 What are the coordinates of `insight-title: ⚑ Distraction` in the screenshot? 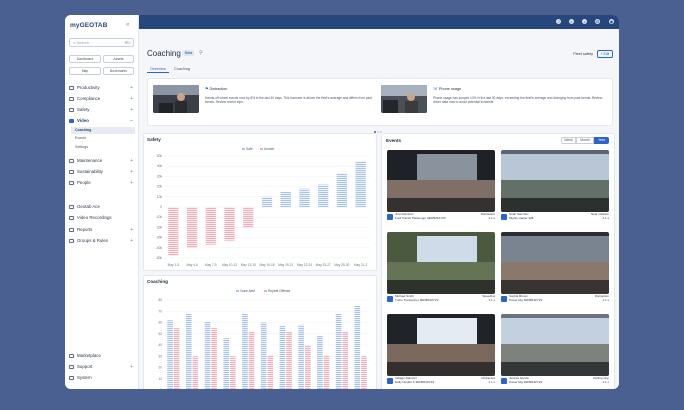 It's located at (216, 89).